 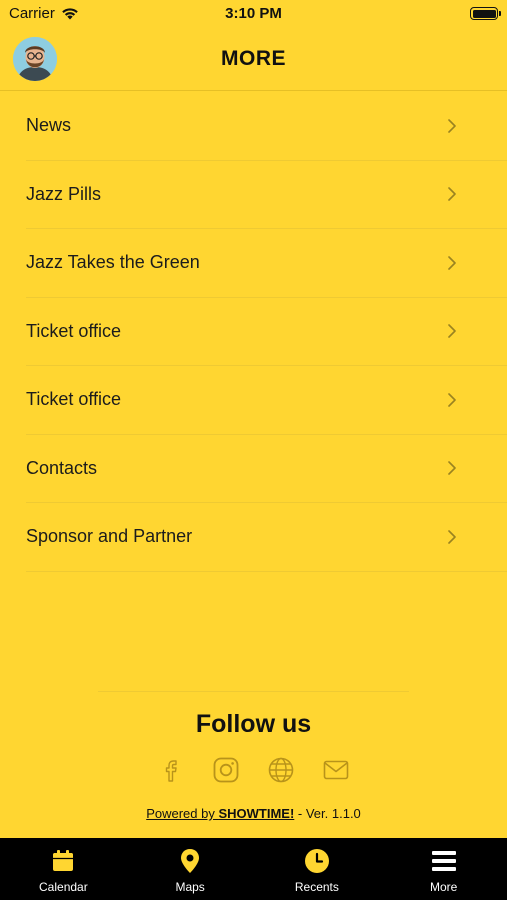 I want to click on app-version: - Ver. 1.1.0, so click(x=327, y=813).